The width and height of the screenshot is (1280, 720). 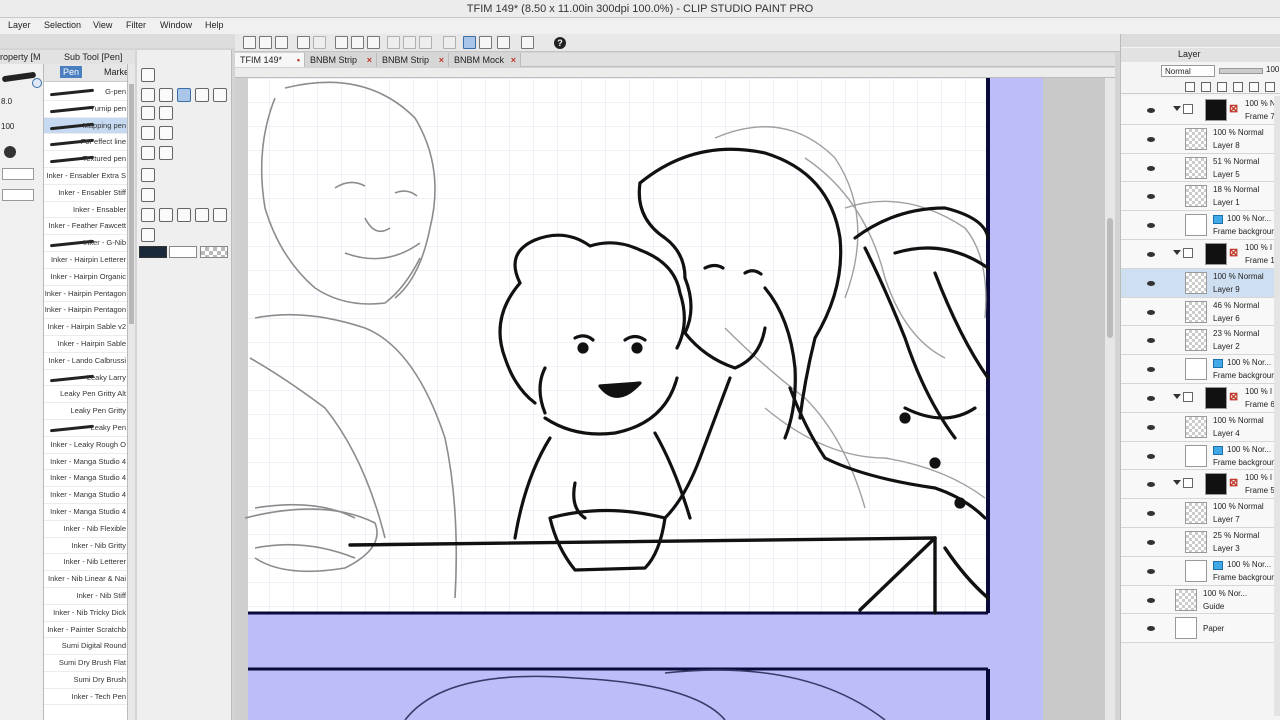 I want to click on flip-icon, so click(x=409, y=42).